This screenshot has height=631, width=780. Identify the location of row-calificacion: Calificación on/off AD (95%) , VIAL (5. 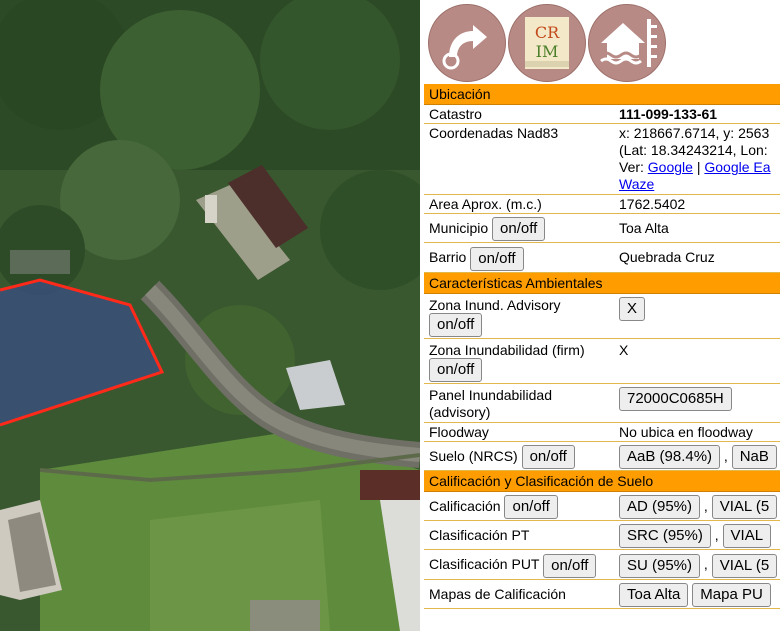
(602, 506).